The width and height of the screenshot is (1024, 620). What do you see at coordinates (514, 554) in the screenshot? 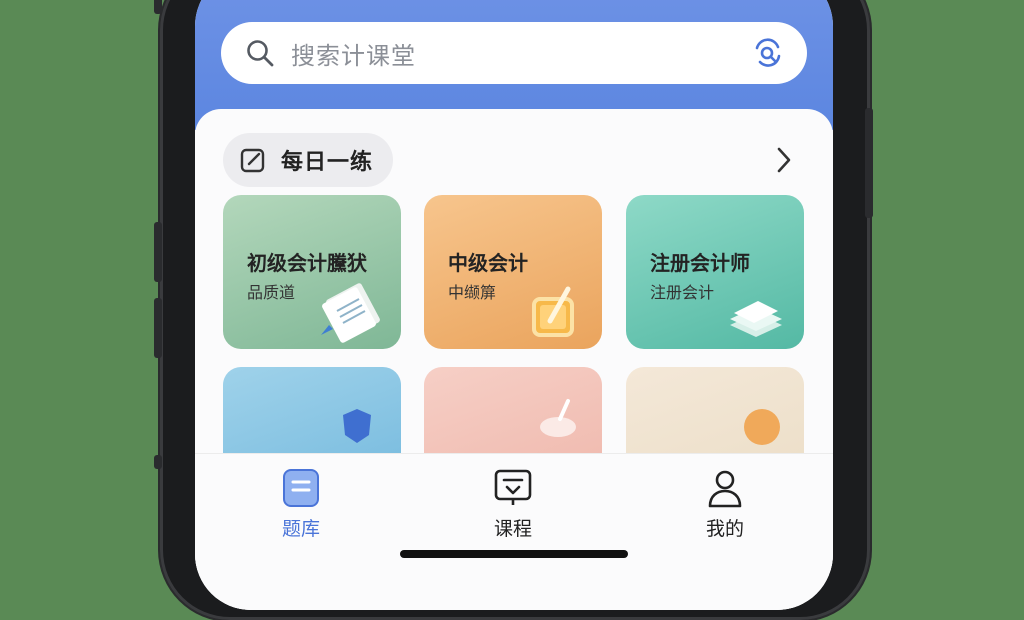
I see `home-indicator` at bounding box center [514, 554].